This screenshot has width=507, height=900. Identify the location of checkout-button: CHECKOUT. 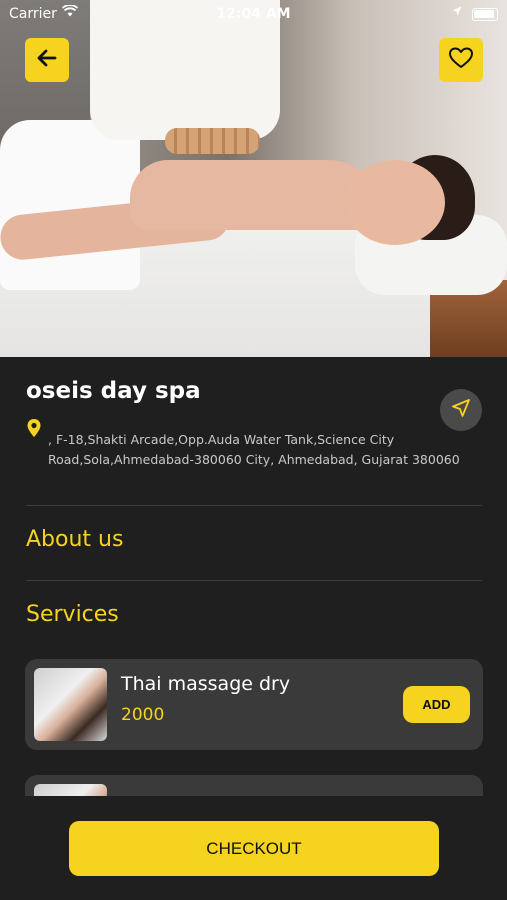
(254, 848).